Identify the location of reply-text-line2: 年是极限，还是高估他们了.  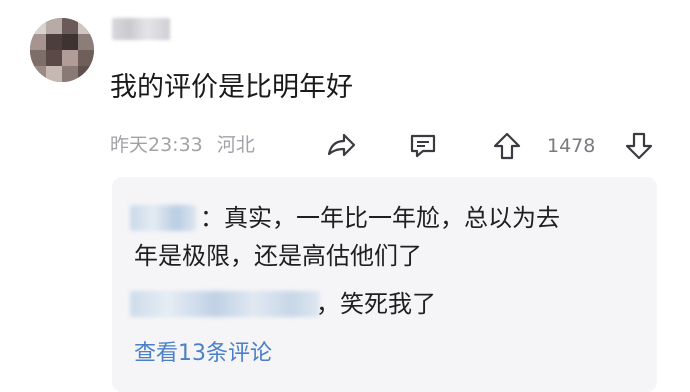
(278, 256).